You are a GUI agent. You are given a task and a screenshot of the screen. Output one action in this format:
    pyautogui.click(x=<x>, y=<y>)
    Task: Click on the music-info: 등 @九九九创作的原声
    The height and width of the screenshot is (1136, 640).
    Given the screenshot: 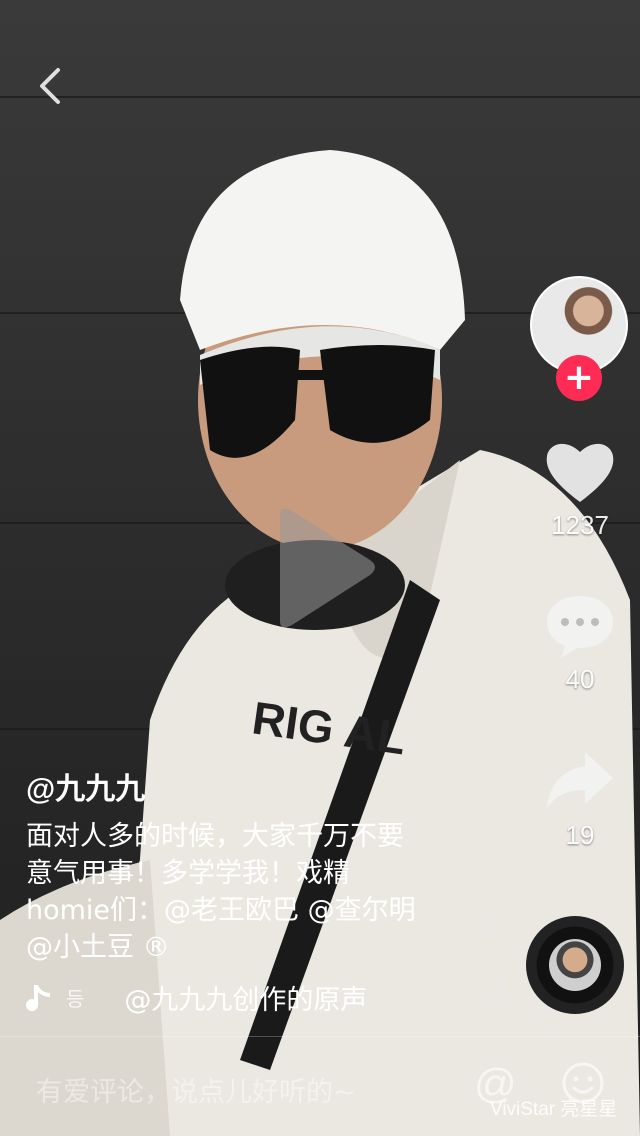 What is the action you would take?
    pyautogui.click(x=196, y=997)
    